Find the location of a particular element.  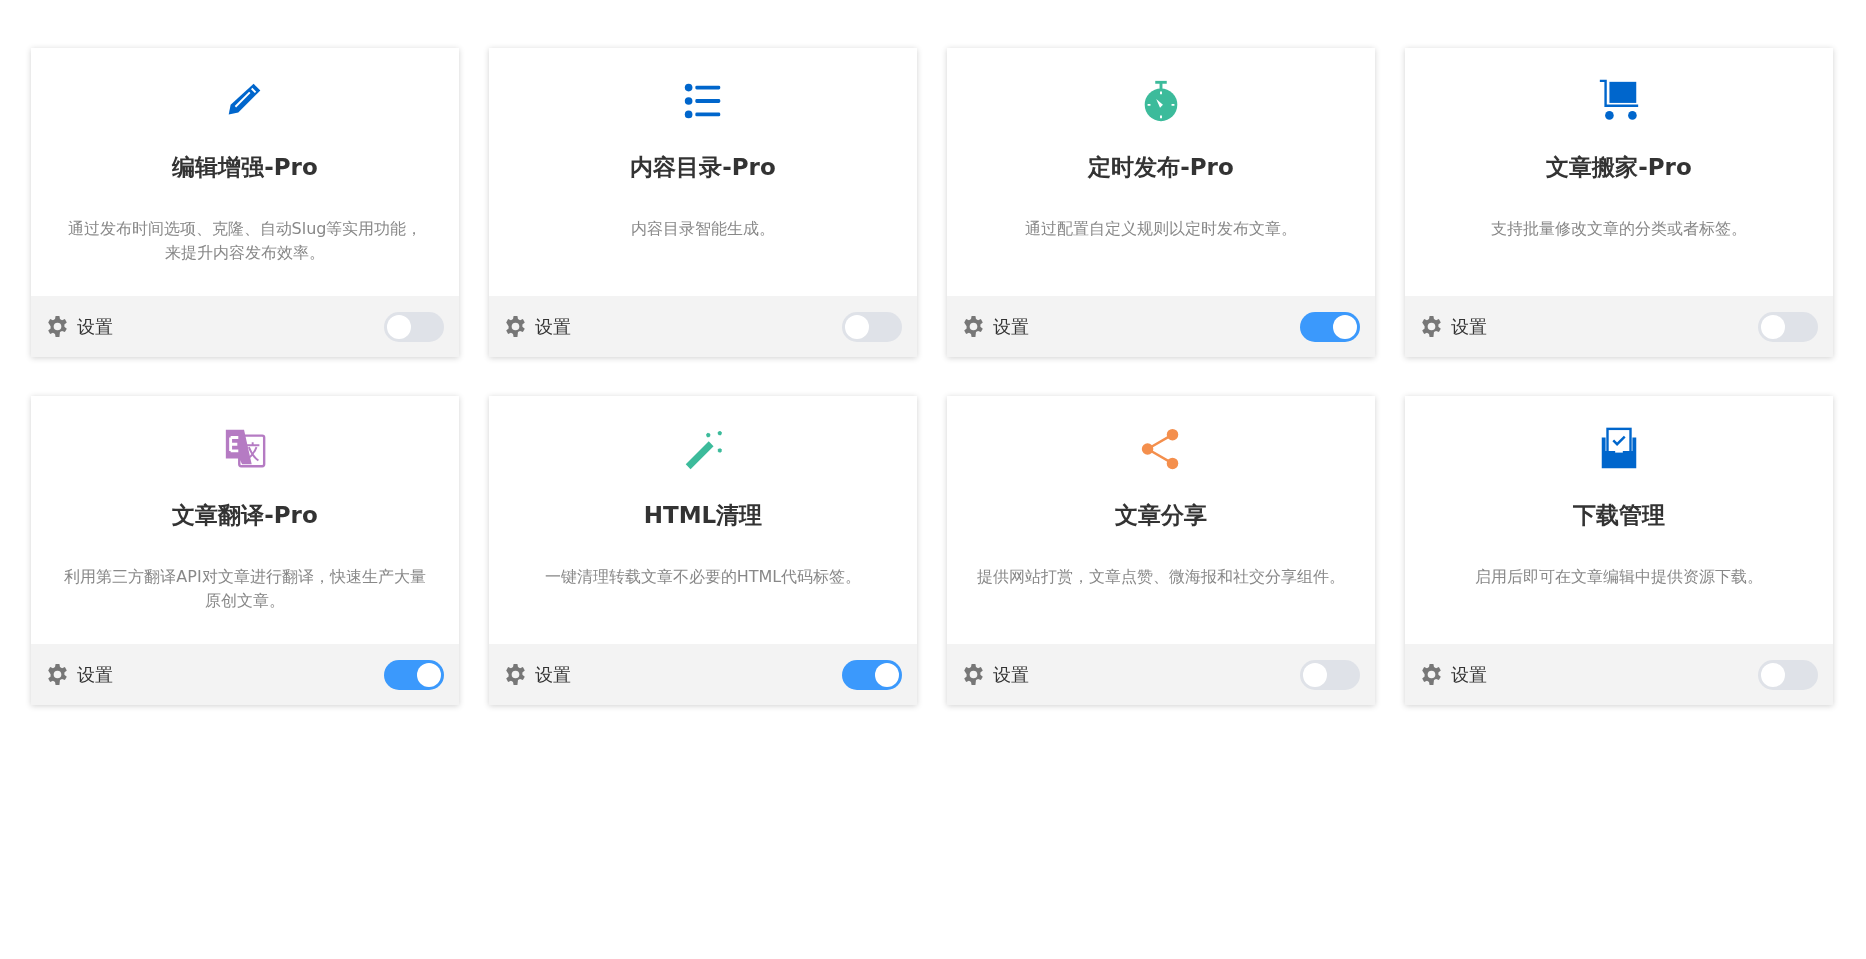

module-description: 提供网站打赏，文章点赞、微海报和社交分享组件。 is located at coordinates (1161, 577).